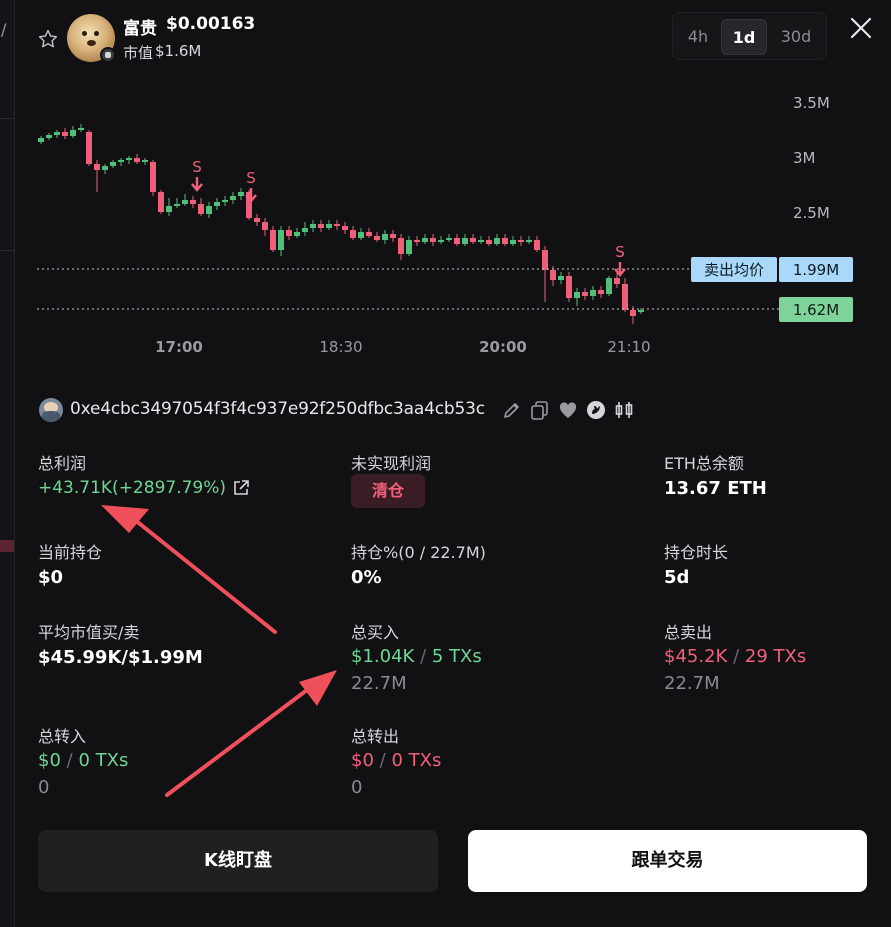 Image resolution: width=891 pixels, height=927 pixels. What do you see at coordinates (704, 463) in the screenshot?
I see `eth-balance-label: ETH总余额` at bounding box center [704, 463].